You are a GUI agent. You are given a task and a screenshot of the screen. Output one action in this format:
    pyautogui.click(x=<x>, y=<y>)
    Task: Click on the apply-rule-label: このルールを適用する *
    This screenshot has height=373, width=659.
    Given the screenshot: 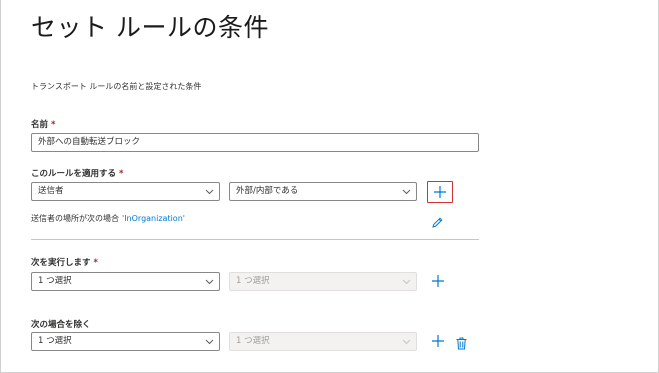 What is the action you would take?
    pyautogui.click(x=77, y=173)
    